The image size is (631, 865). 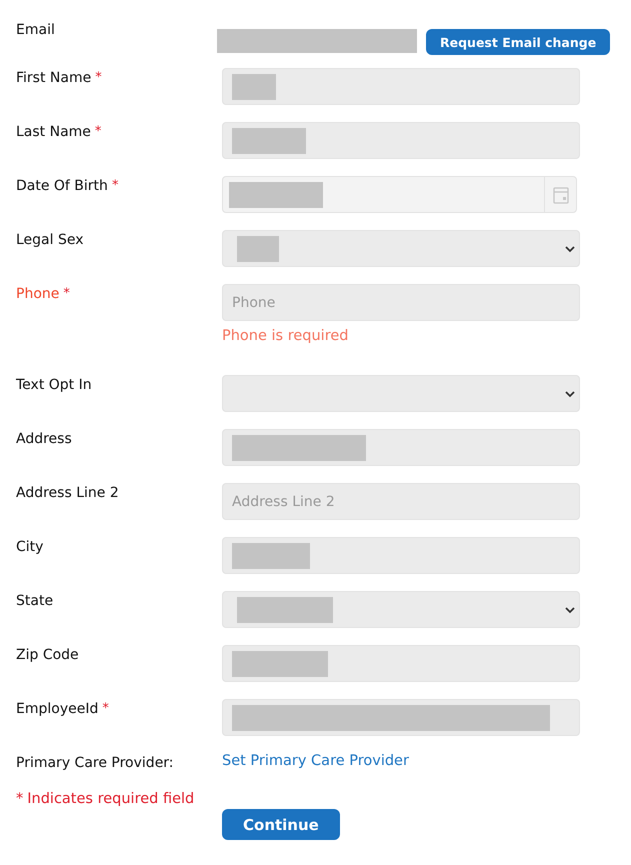 I want to click on continue-button: Continue, so click(x=281, y=824).